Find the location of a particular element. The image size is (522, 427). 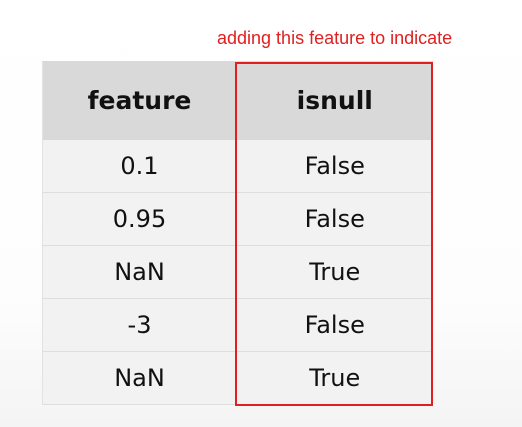

table-row: 0.1 False is located at coordinates (237, 166).